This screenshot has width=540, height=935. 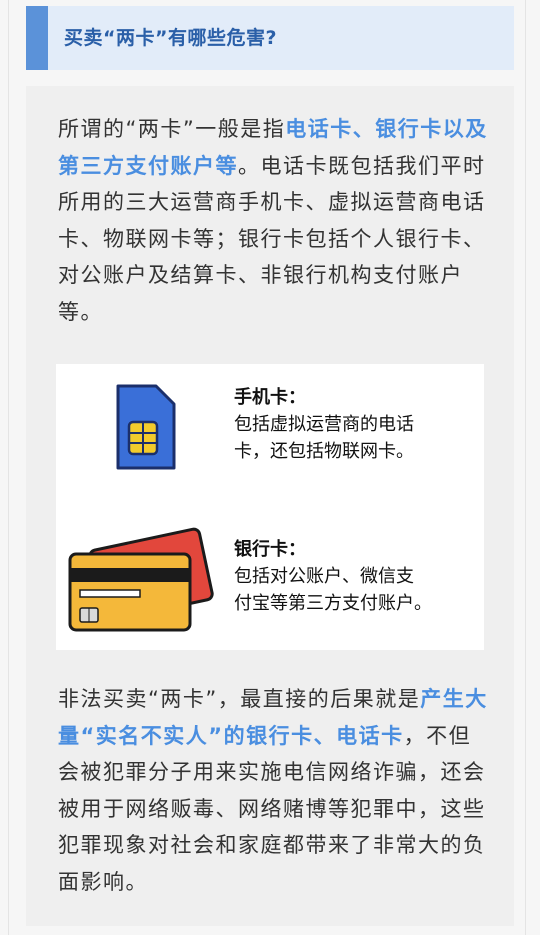 I want to click on left-divider, so click(x=8, y=467).